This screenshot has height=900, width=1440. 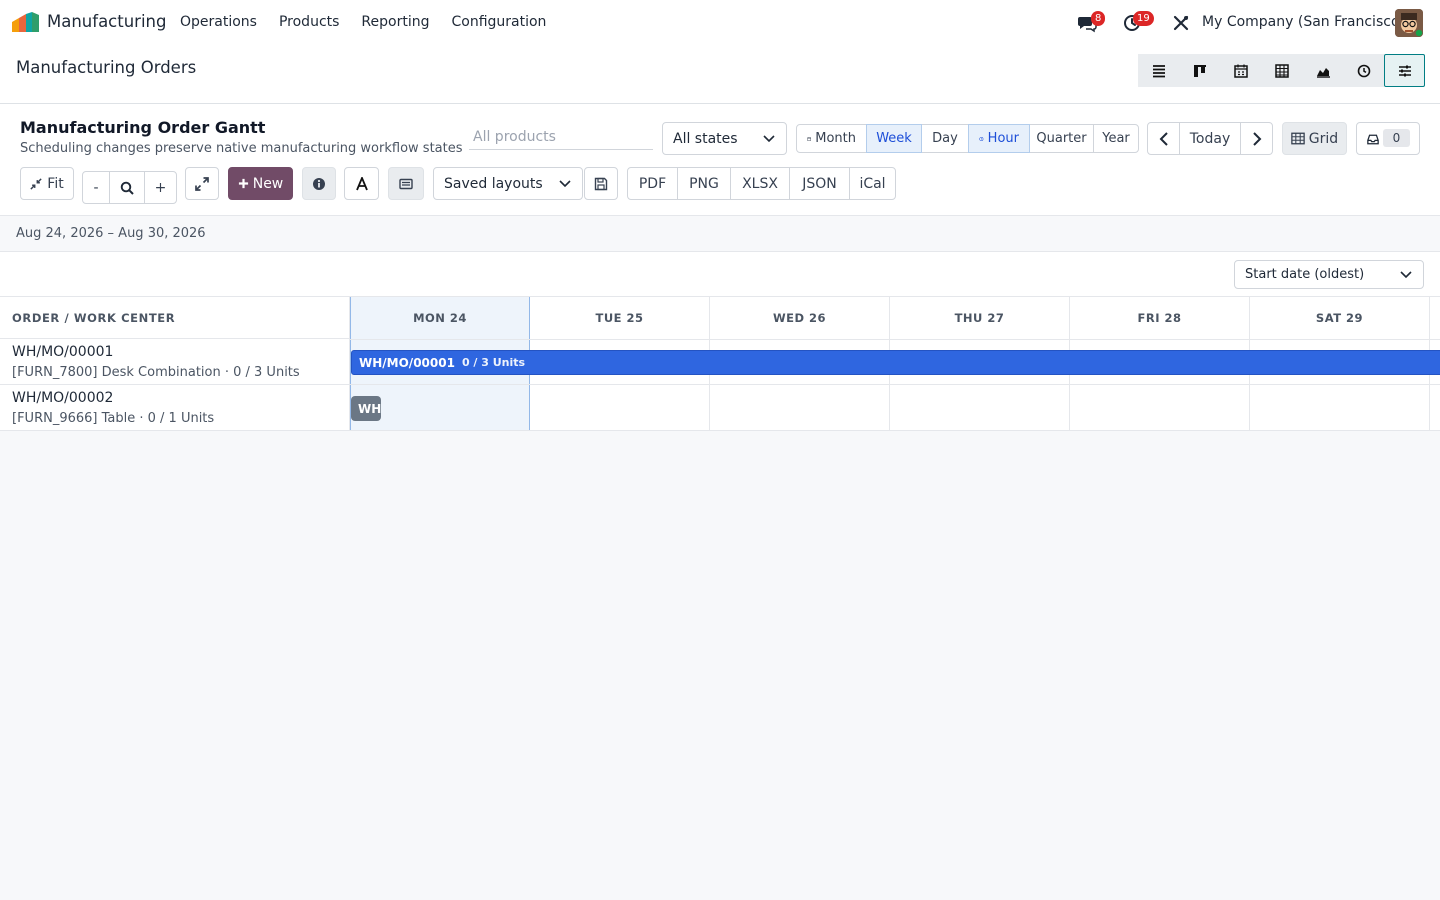 I want to click on scale-week-button: Week, so click(x=894, y=138).